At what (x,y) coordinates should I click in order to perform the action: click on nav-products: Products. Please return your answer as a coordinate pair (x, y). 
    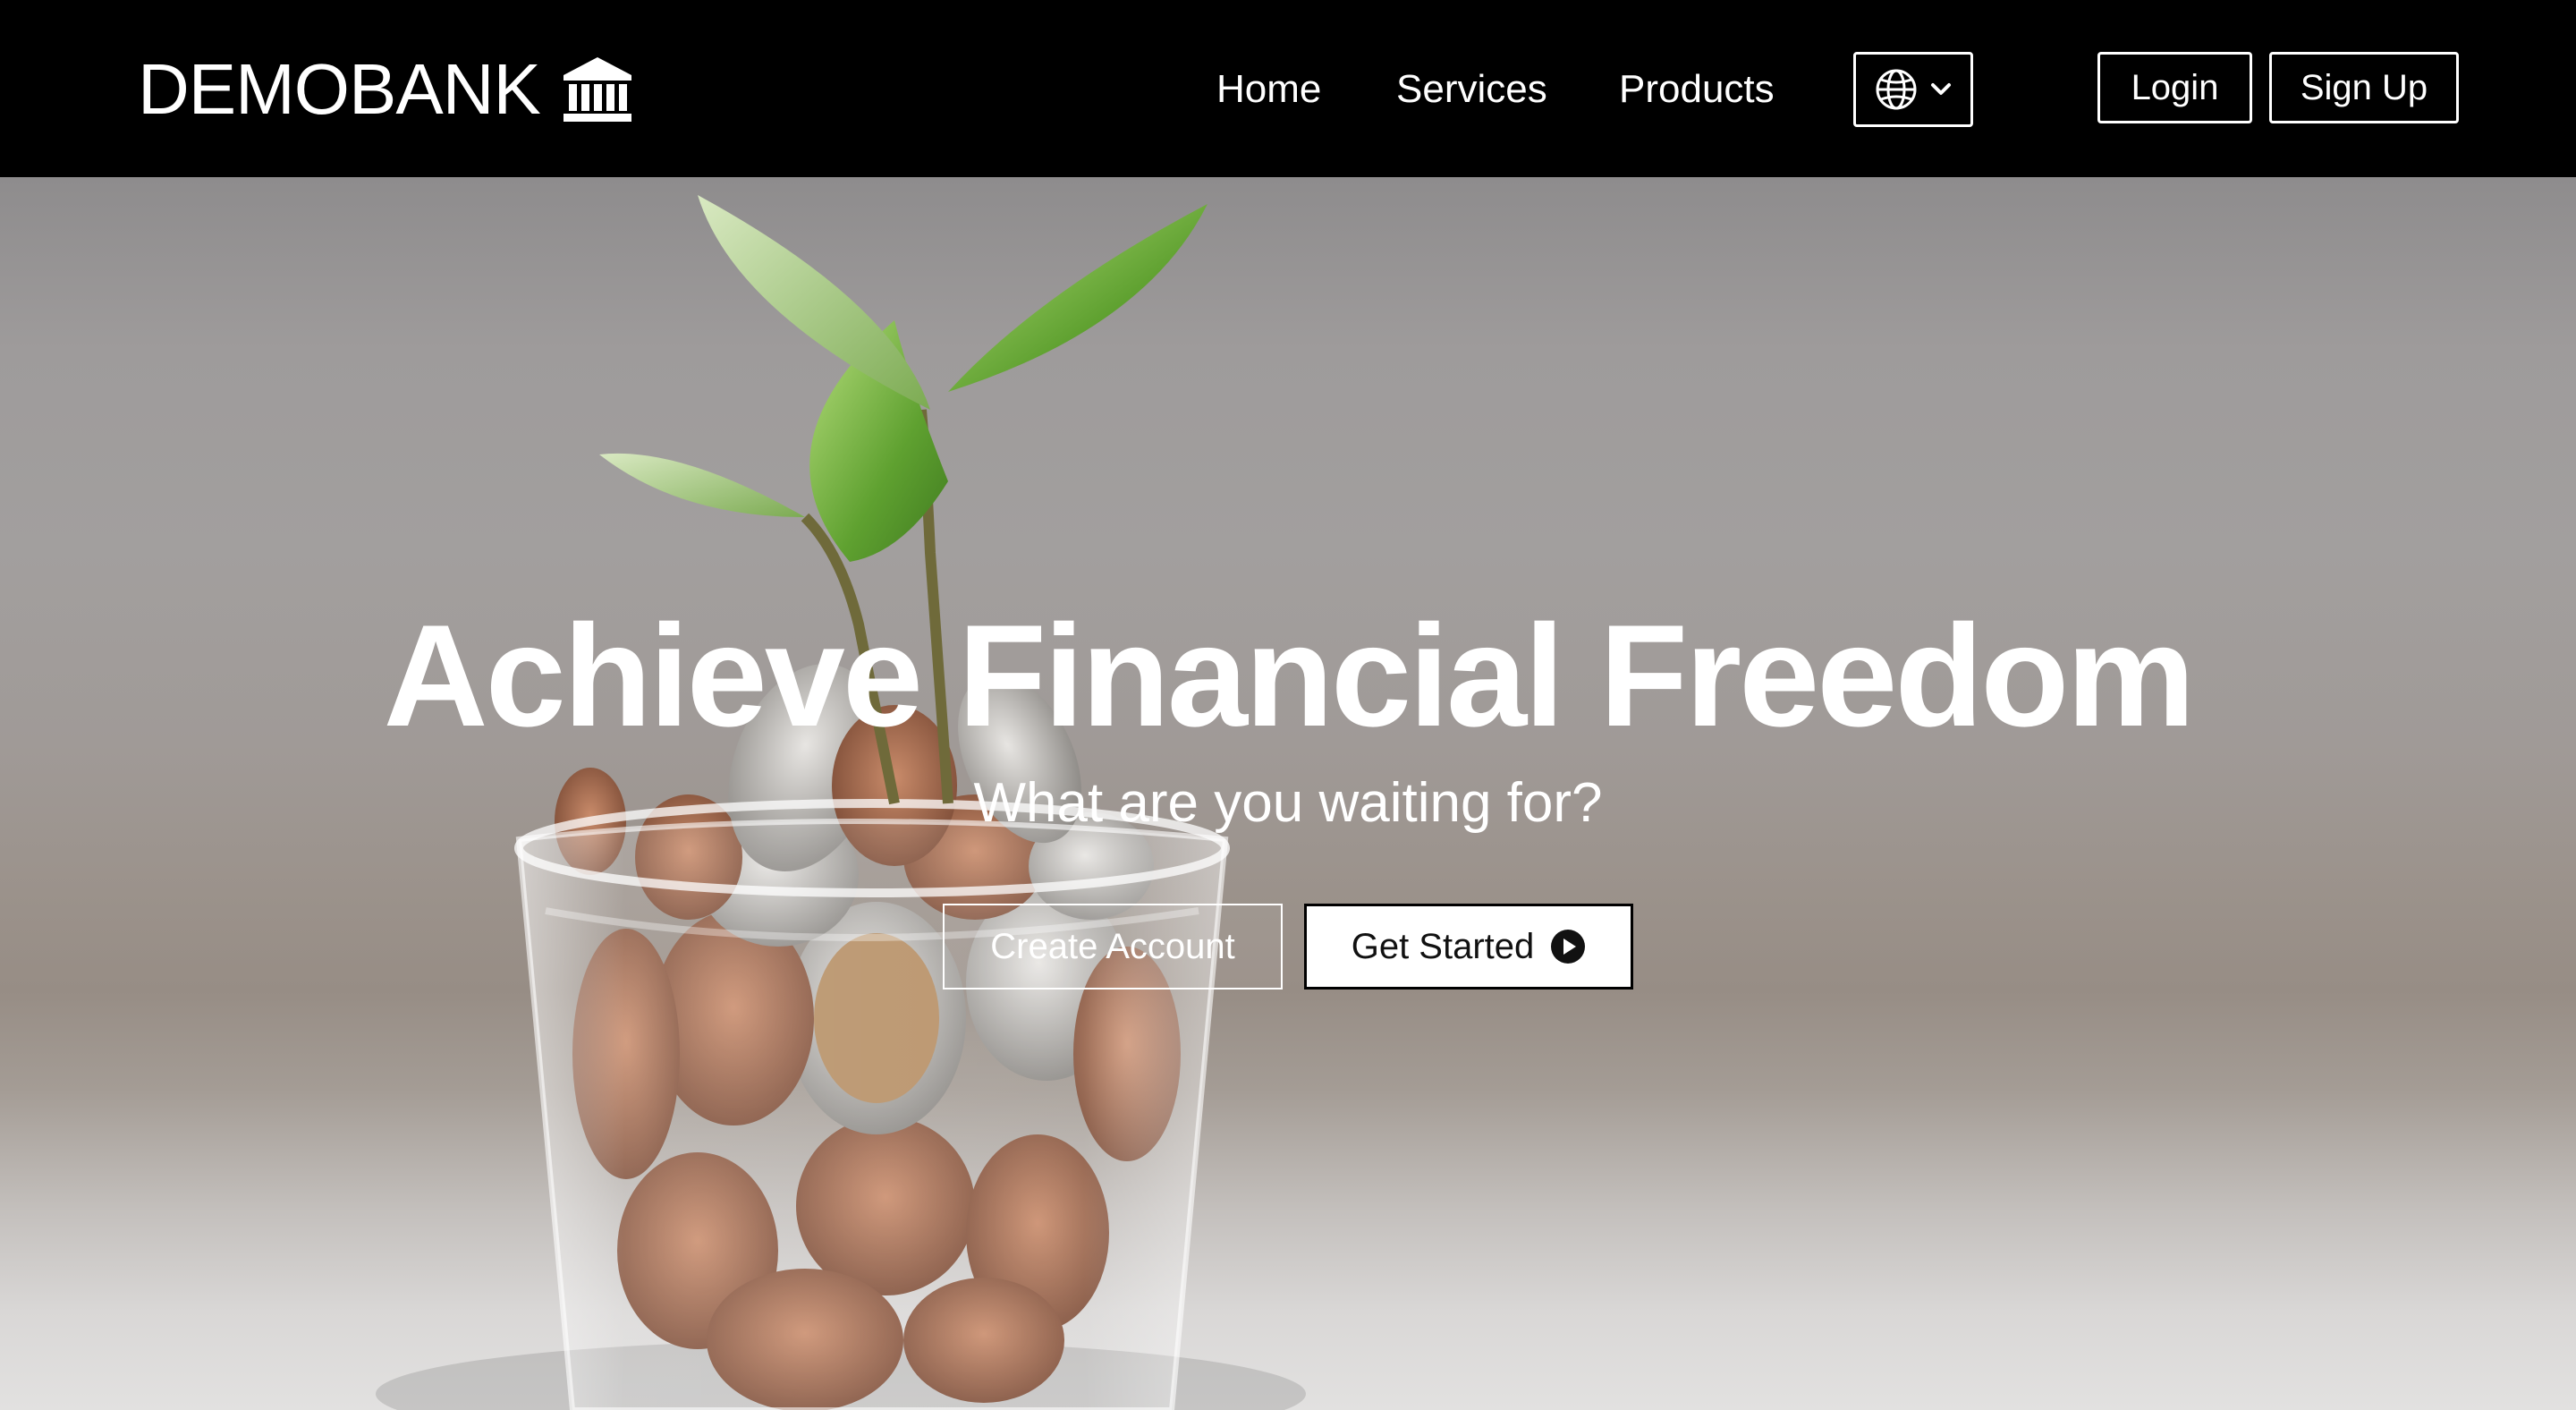
    Looking at the image, I should click on (1697, 90).